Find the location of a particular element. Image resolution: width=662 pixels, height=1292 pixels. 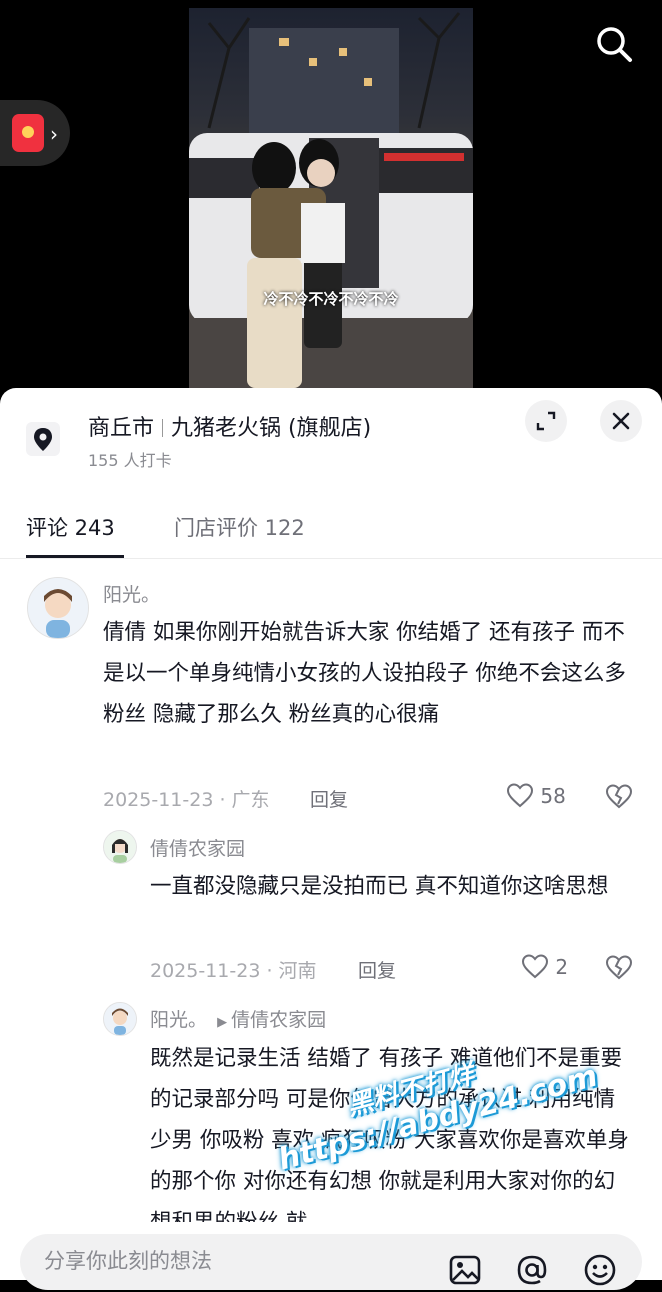

video-frame: 冷不冷不冷不冷不冷 is located at coordinates (331, 198).